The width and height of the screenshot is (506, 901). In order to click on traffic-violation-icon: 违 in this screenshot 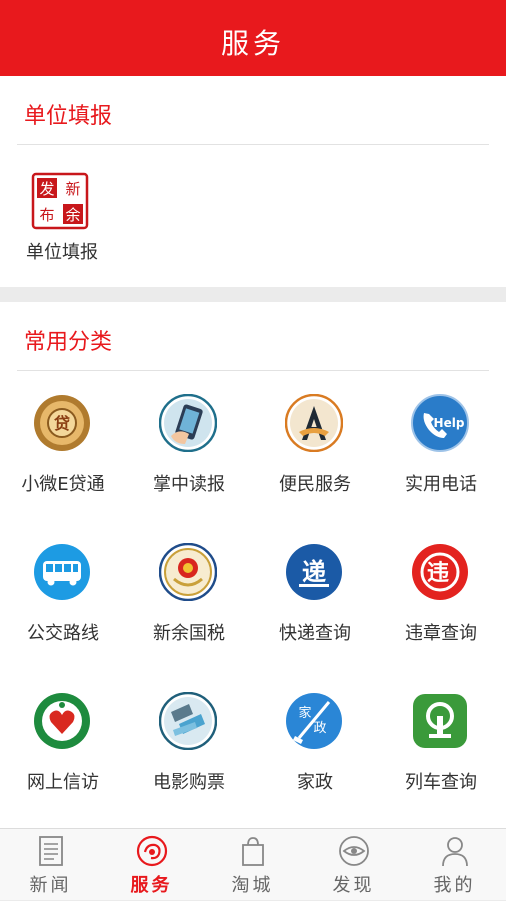, I will do `click(440, 572)`.